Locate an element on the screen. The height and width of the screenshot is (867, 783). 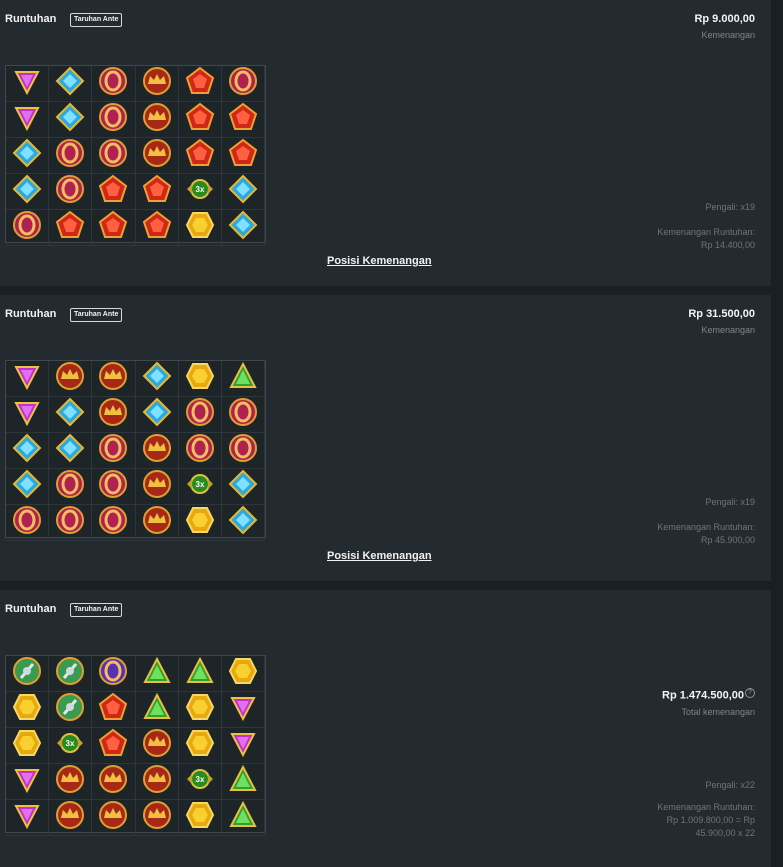
cascade-win-formula: 45.900,00 x 22 is located at coordinates (725, 833).